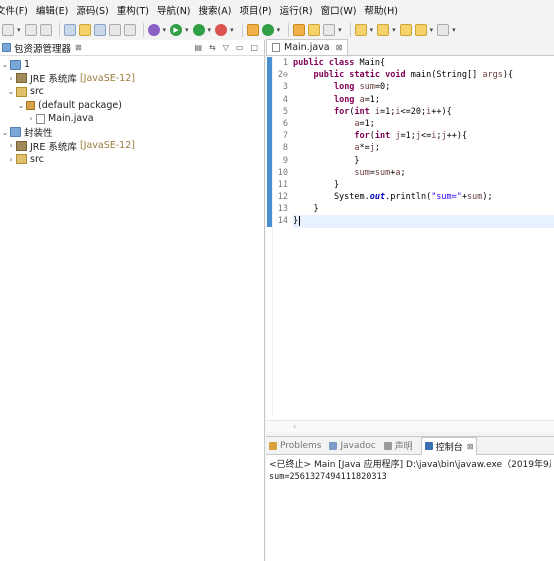  Describe the element at coordinates (333, 445) in the screenshot. I see `javadoc-icon` at that location.